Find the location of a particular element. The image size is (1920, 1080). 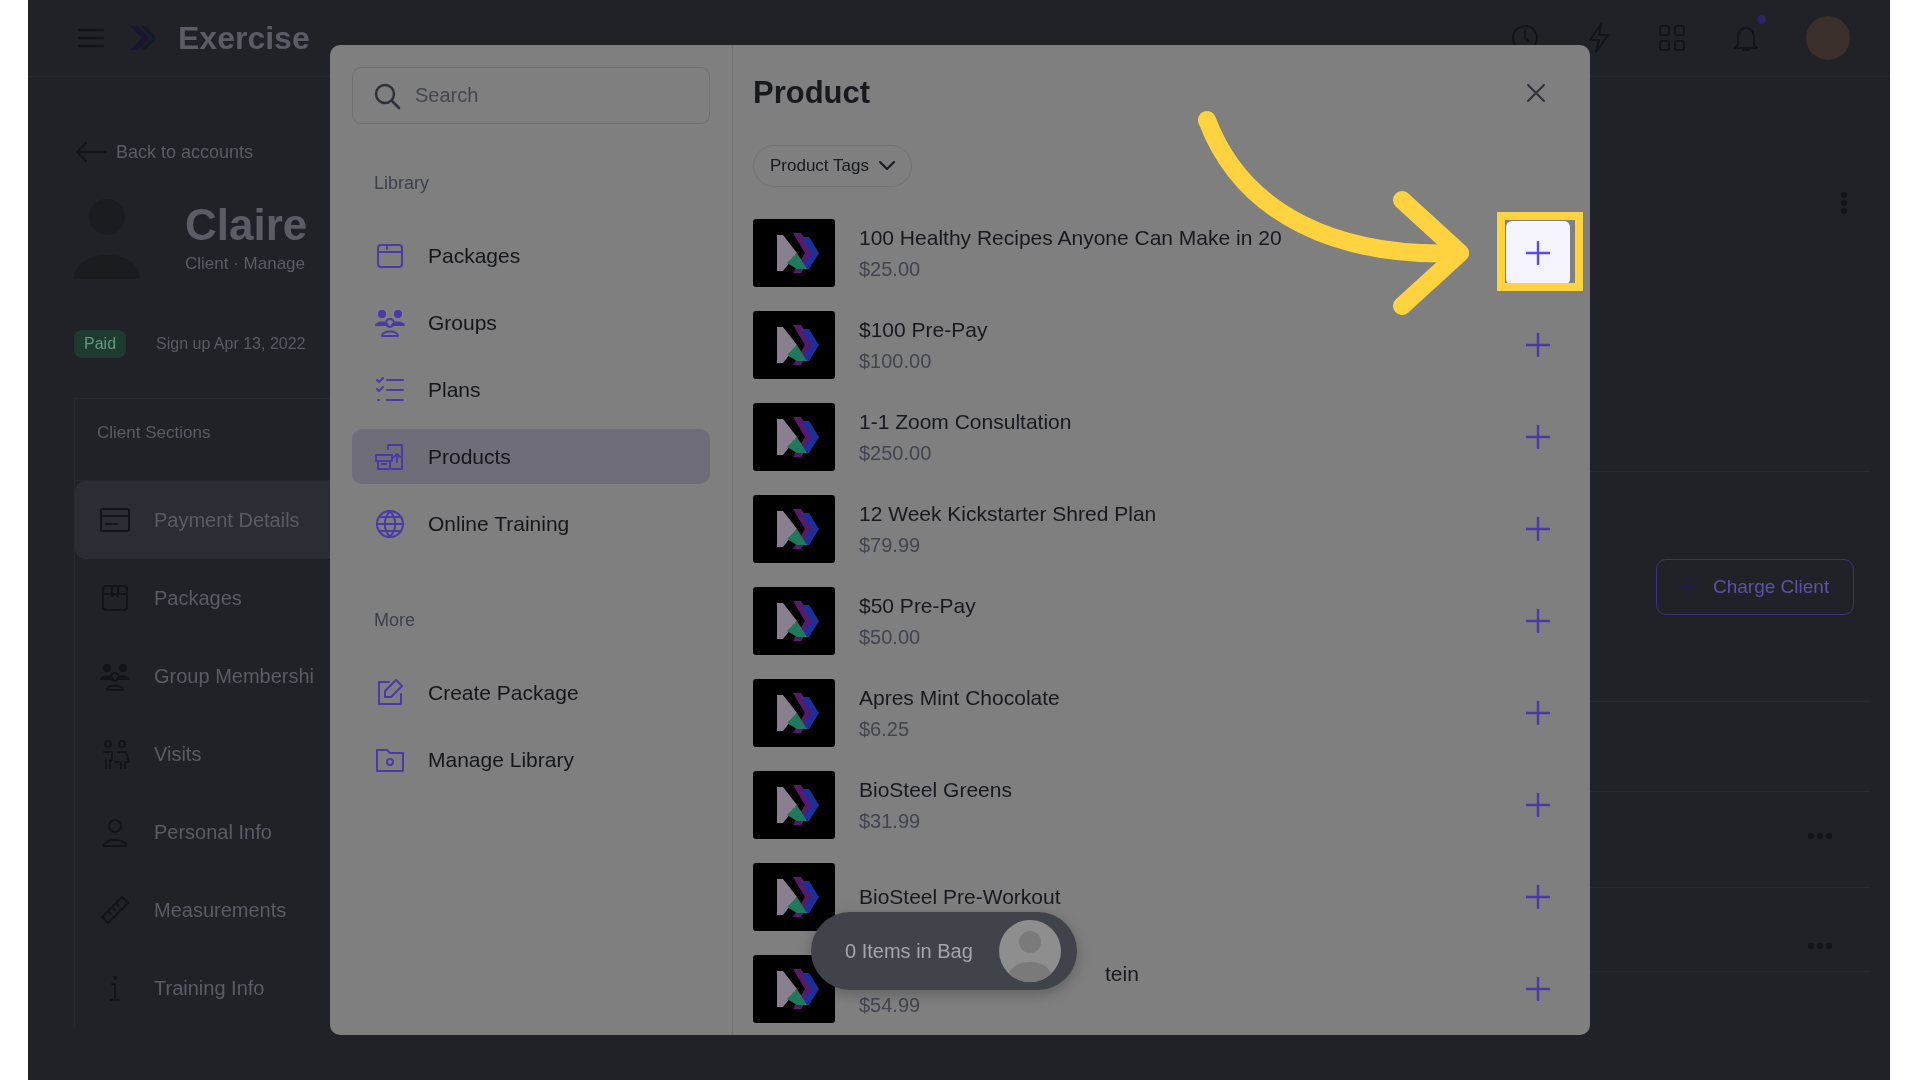

status-badge: Paid is located at coordinates (100, 344).